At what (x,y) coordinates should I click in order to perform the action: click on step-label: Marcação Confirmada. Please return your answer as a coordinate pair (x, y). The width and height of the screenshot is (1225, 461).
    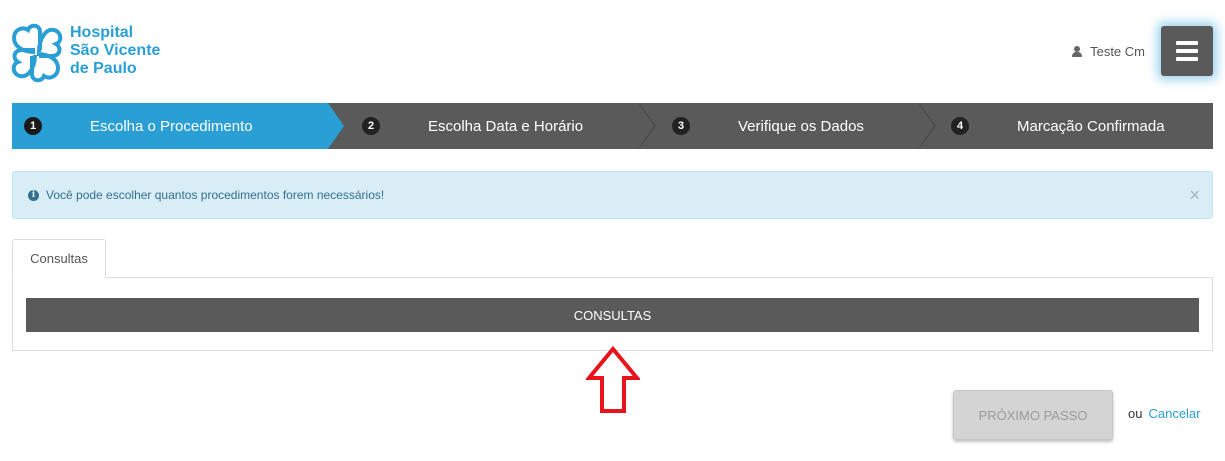
    Looking at the image, I should click on (1091, 126).